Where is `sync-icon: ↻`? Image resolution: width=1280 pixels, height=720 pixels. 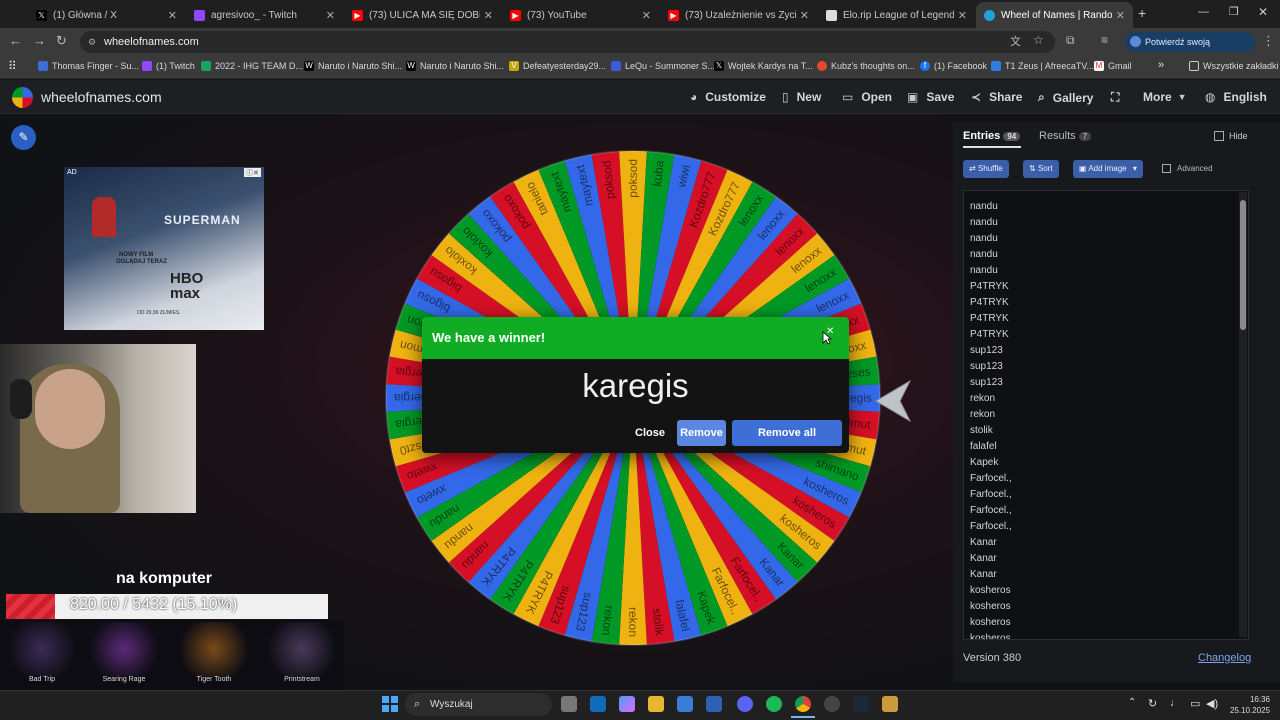
sync-icon: ↻ is located at coordinates (1152, 703).